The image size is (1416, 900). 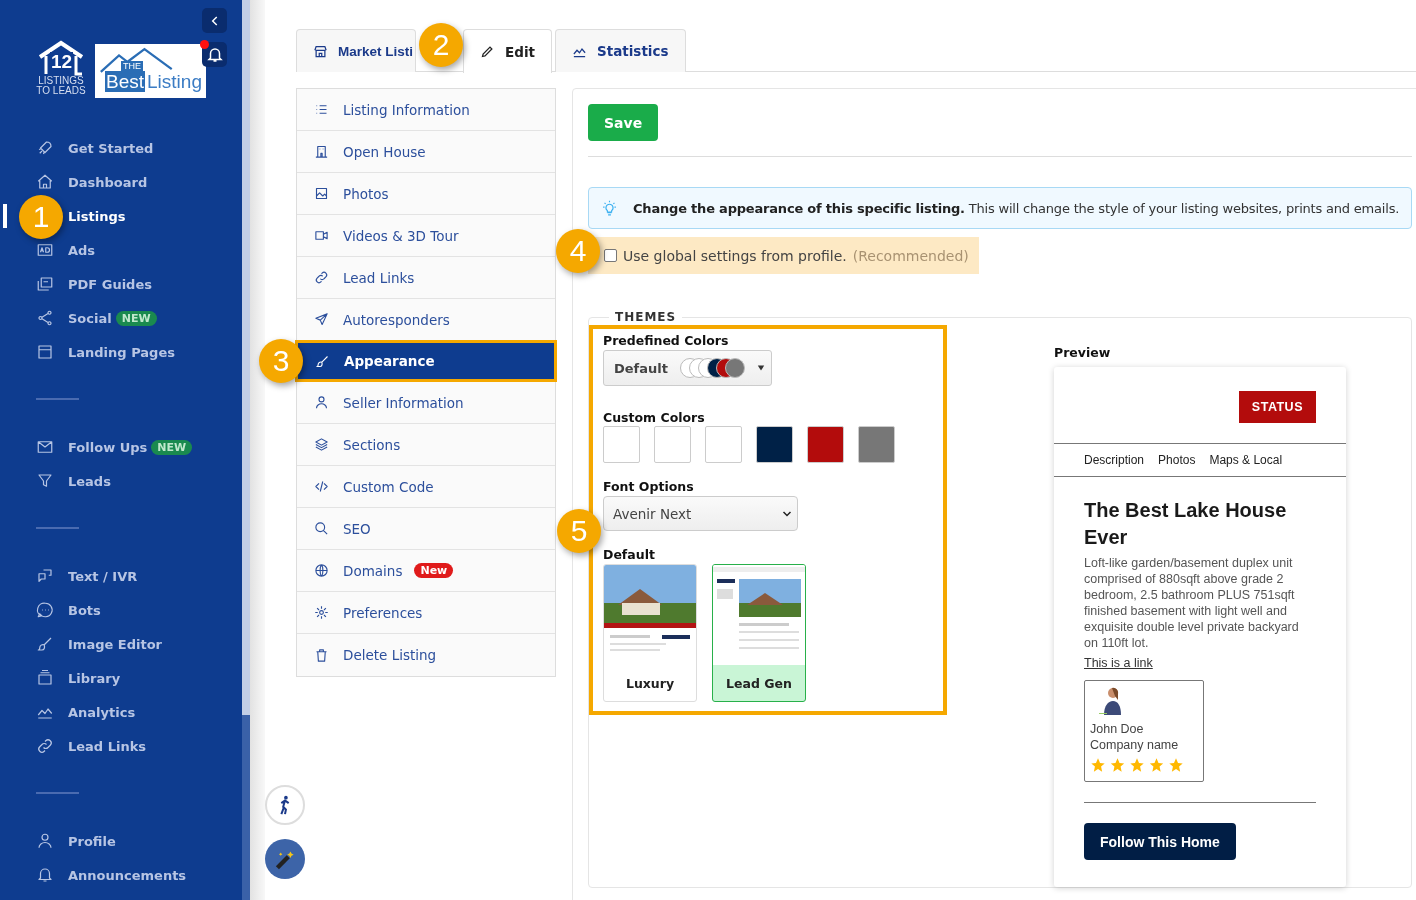 I want to click on sidebar-item: Lead Links, so click(x=107, y=746).